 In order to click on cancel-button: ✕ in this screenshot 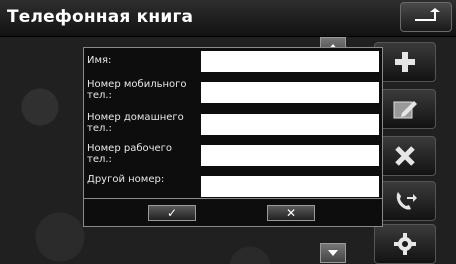, I will do `click(291, 213)`.